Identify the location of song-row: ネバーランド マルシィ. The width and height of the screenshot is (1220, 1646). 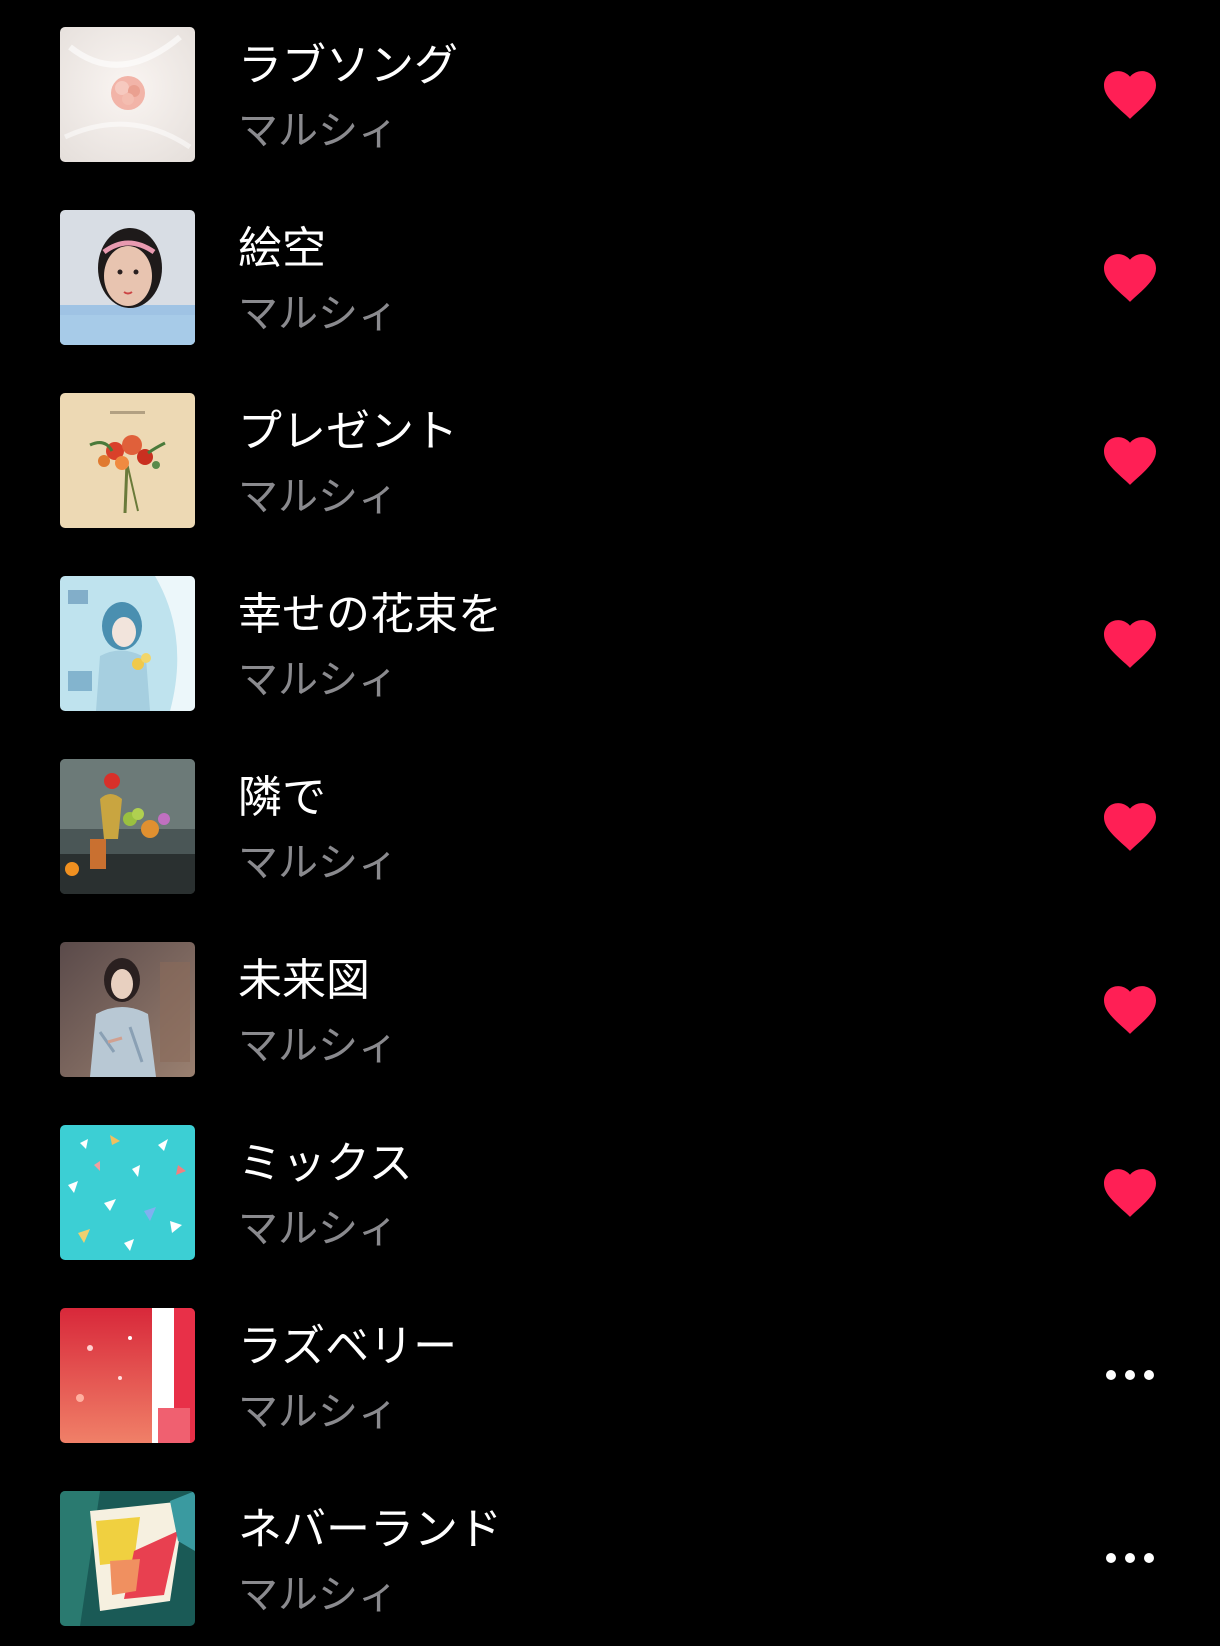
(610, 1555).